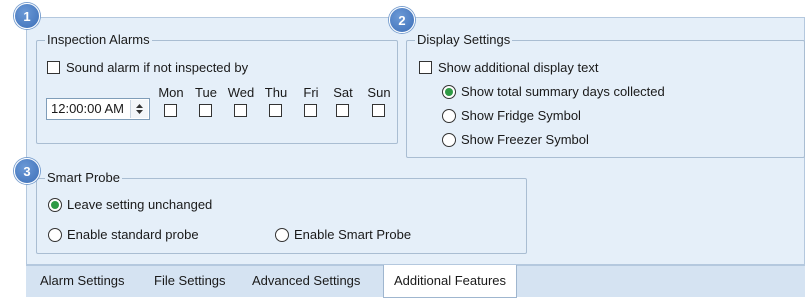 The image size is (805, 298). What do you see at coordinates (311, 92) in the screenshot?
I see `day-label-fri: Fri` at bounding box center [311, 92].